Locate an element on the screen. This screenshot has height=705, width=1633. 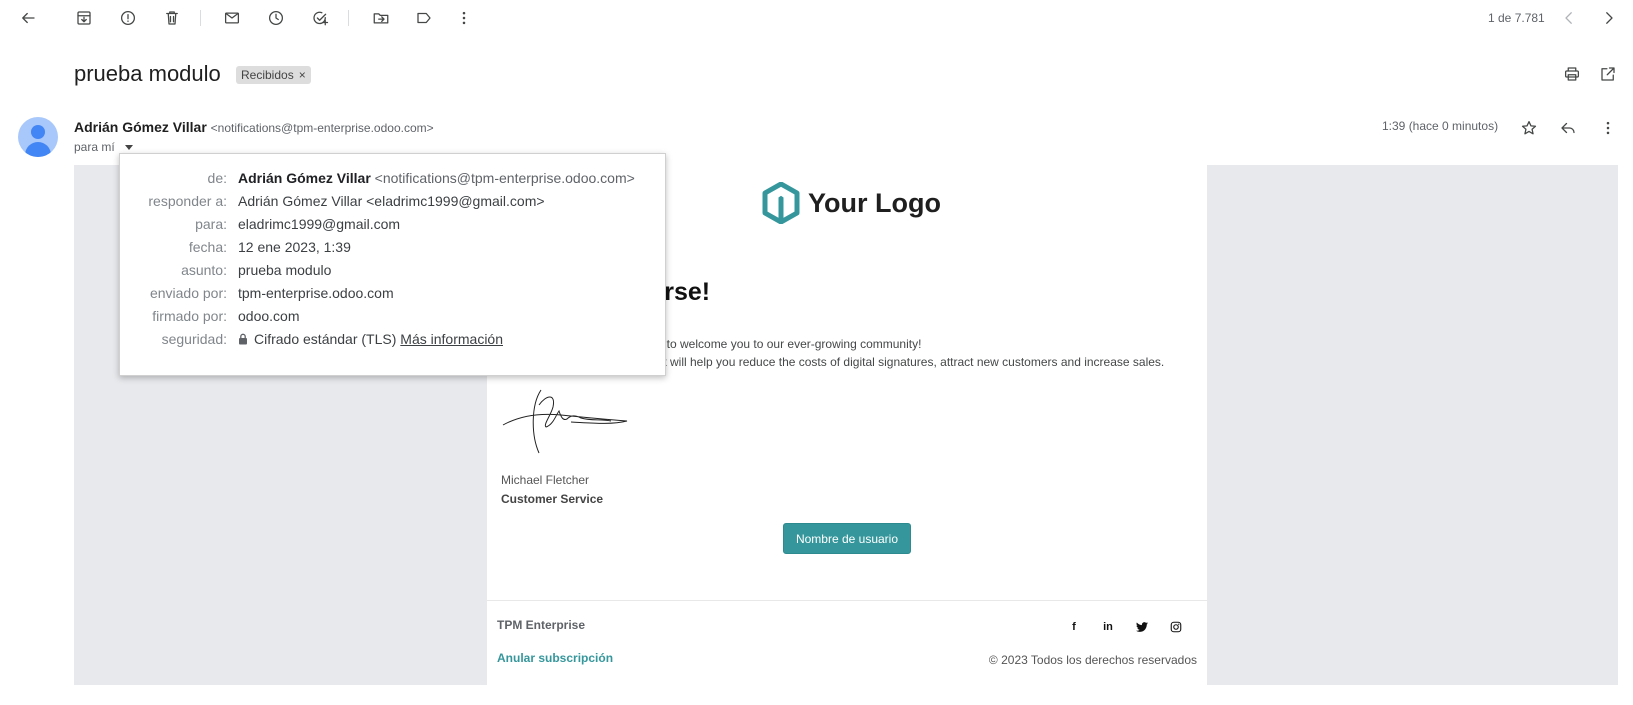
detail-value: odoo.com is located at coordinates (269, 316).